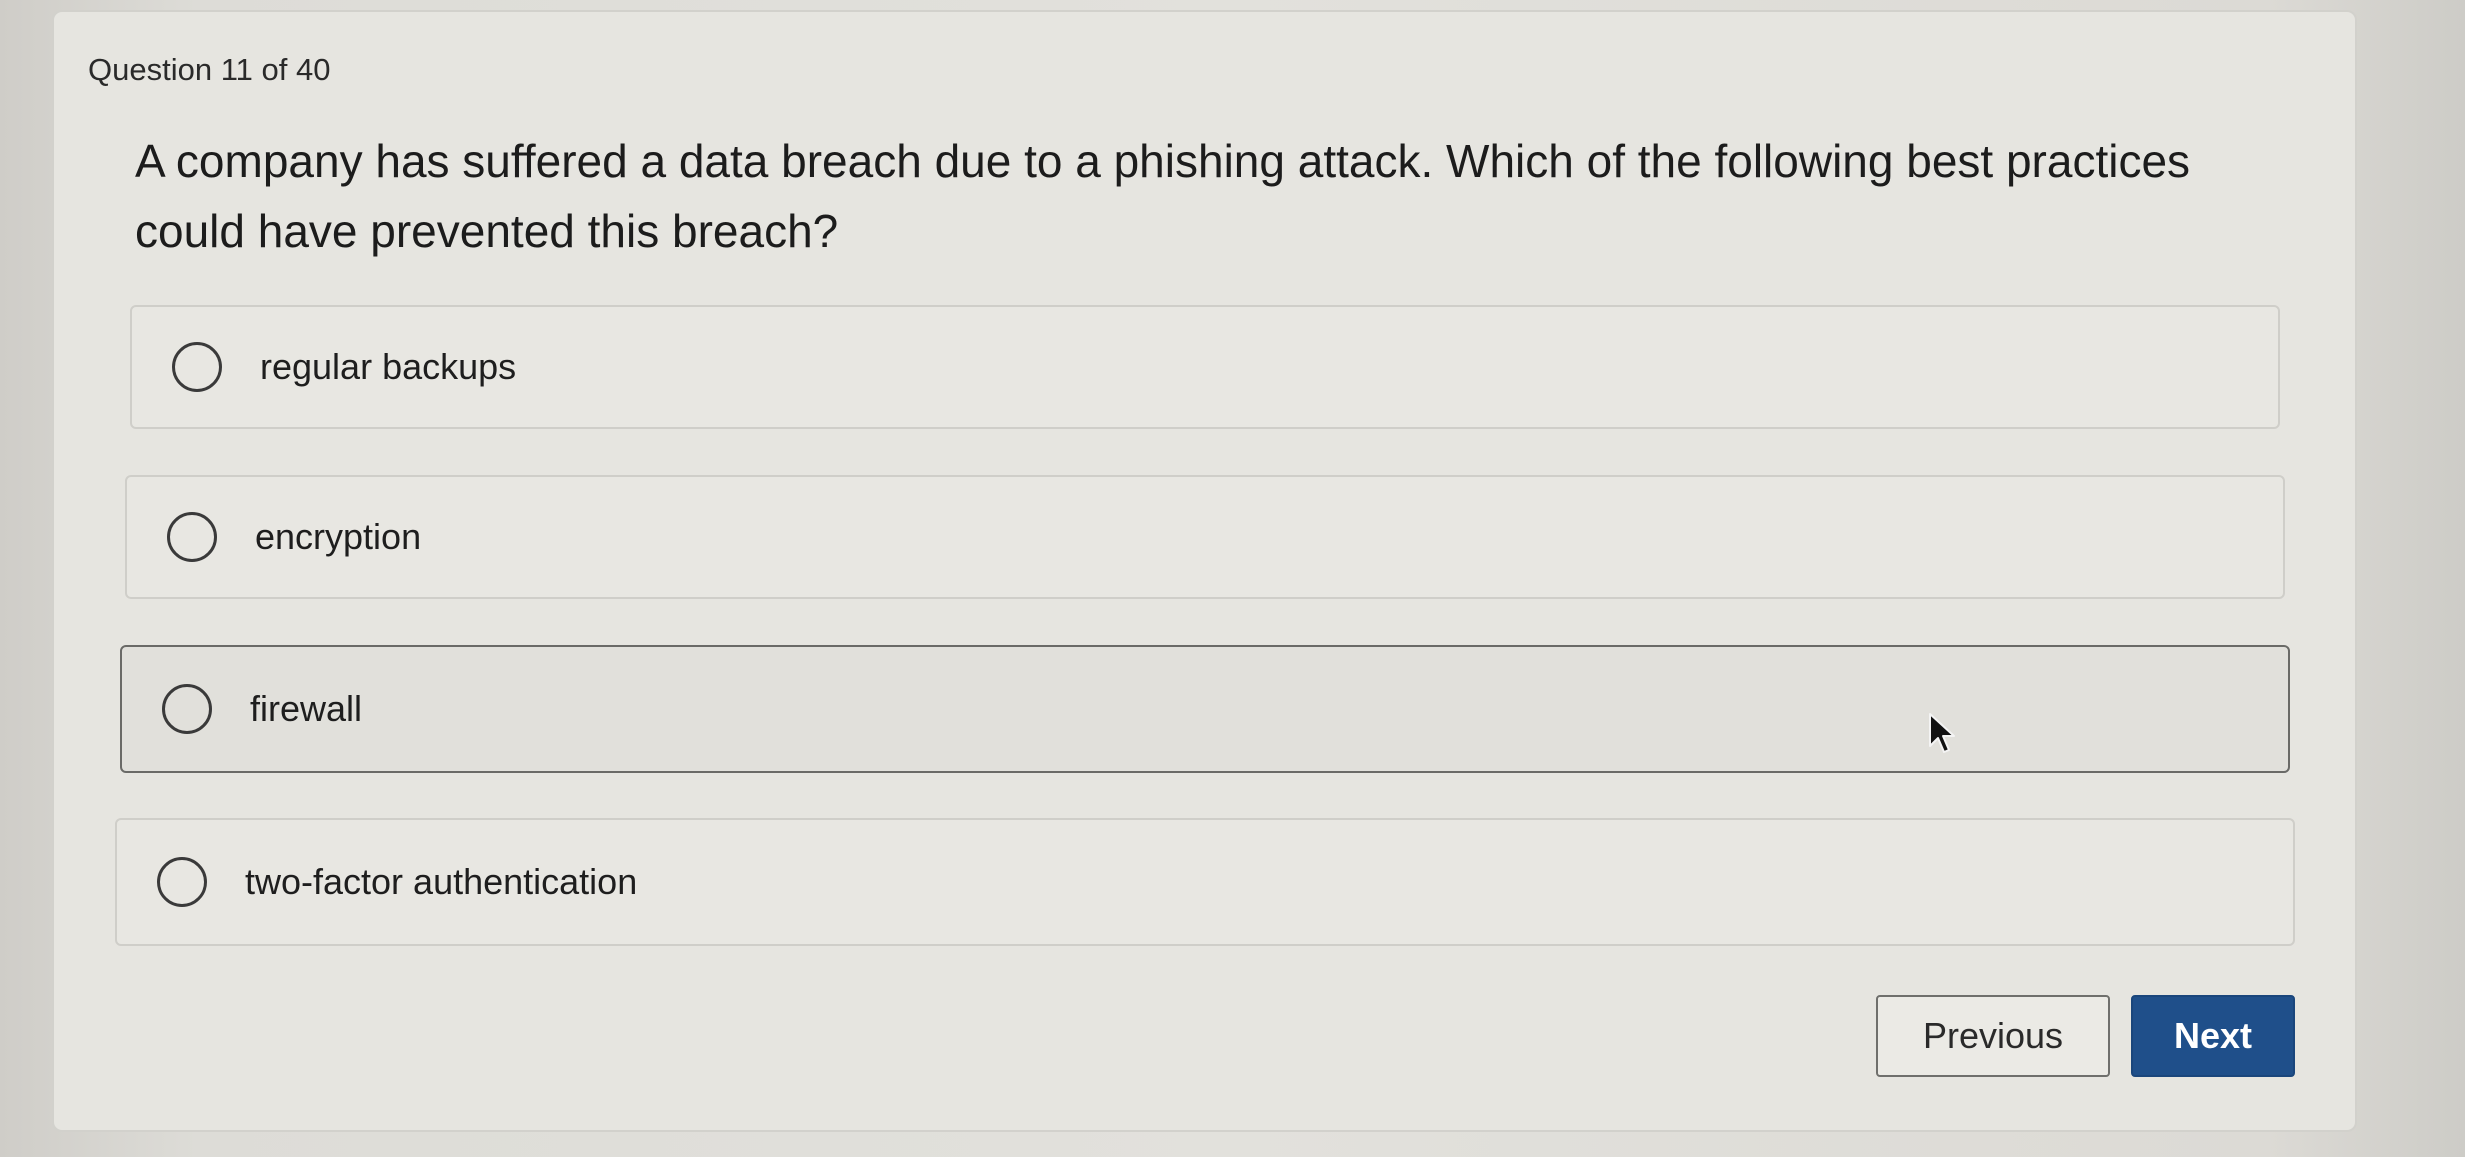 This screenshot has height=1157, width=2465. Describe the element at coordinates (2213, 1036) in the screenshot. I see `next-button: Next` at that location.